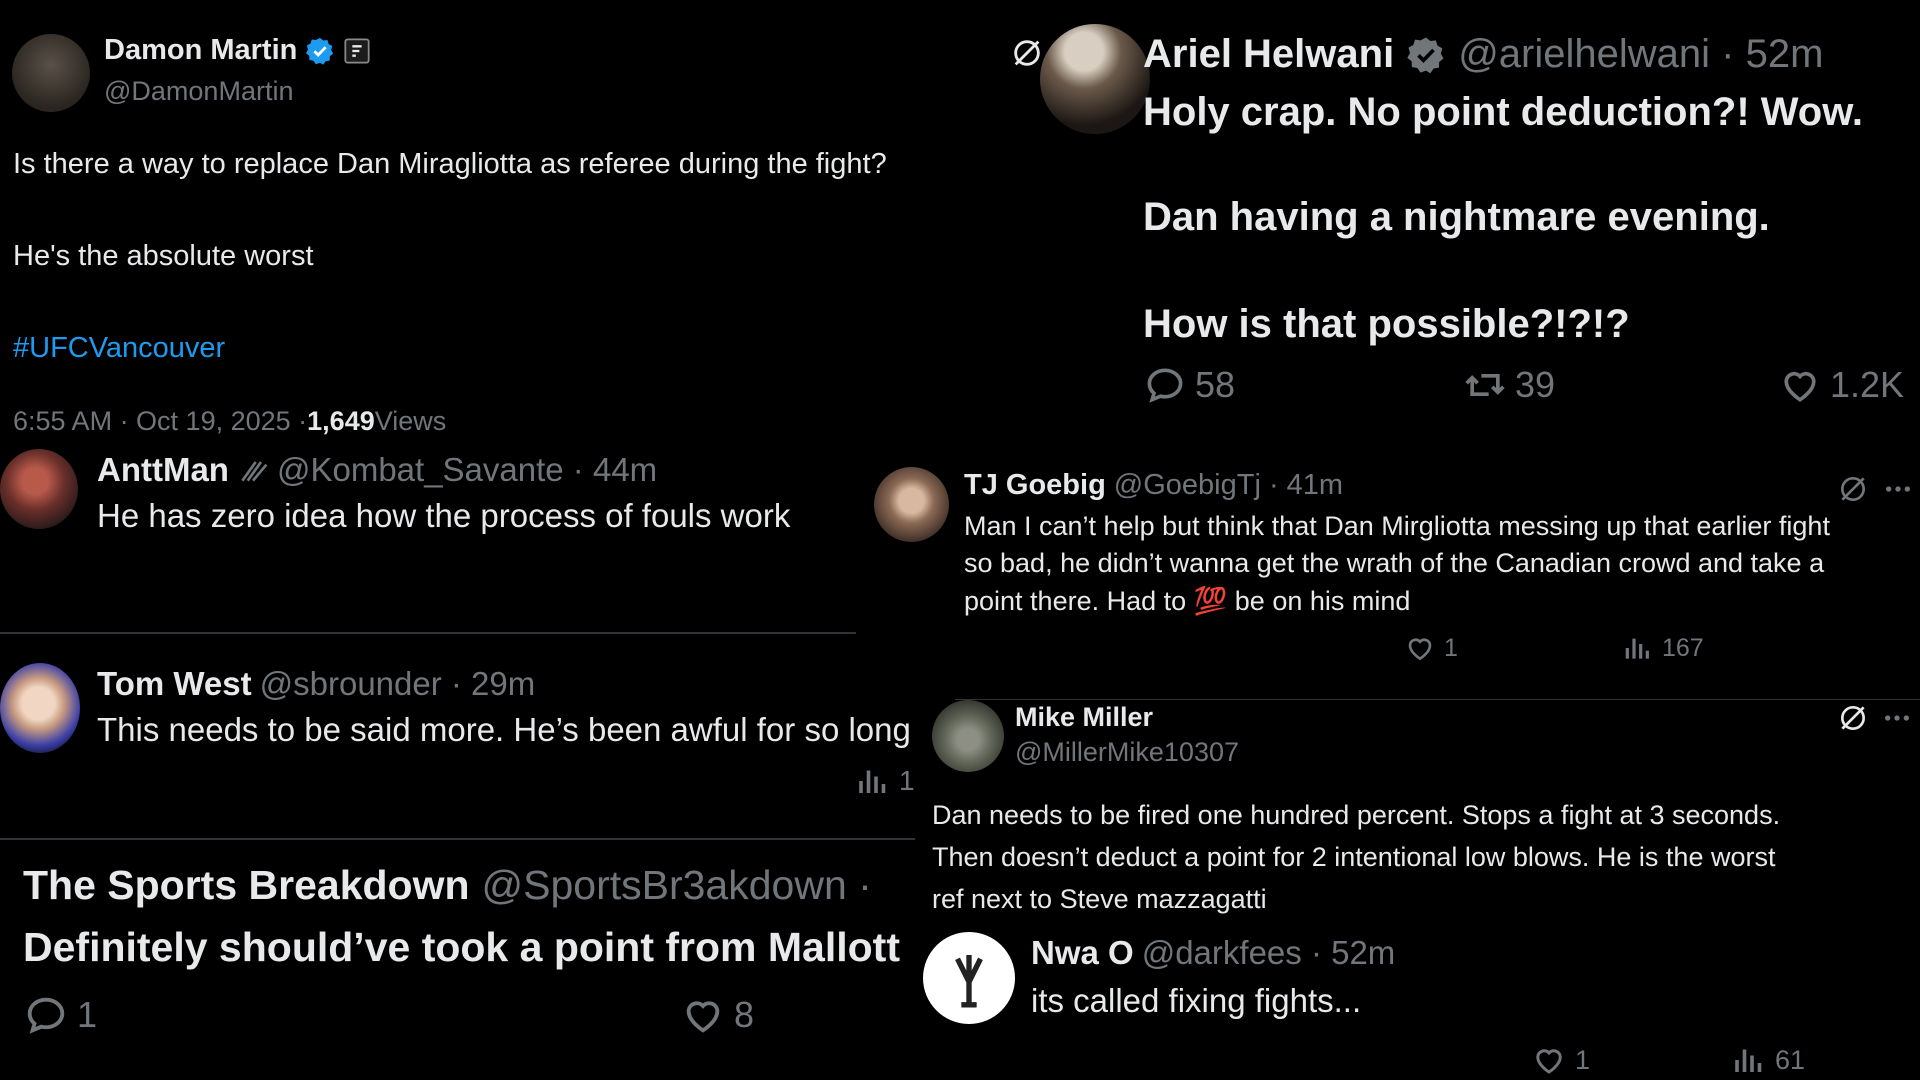  What do you see at coordinates (1768, 1060) in the screenshot?
I see `views-button: 61` at bounding box center [1768, 1060].